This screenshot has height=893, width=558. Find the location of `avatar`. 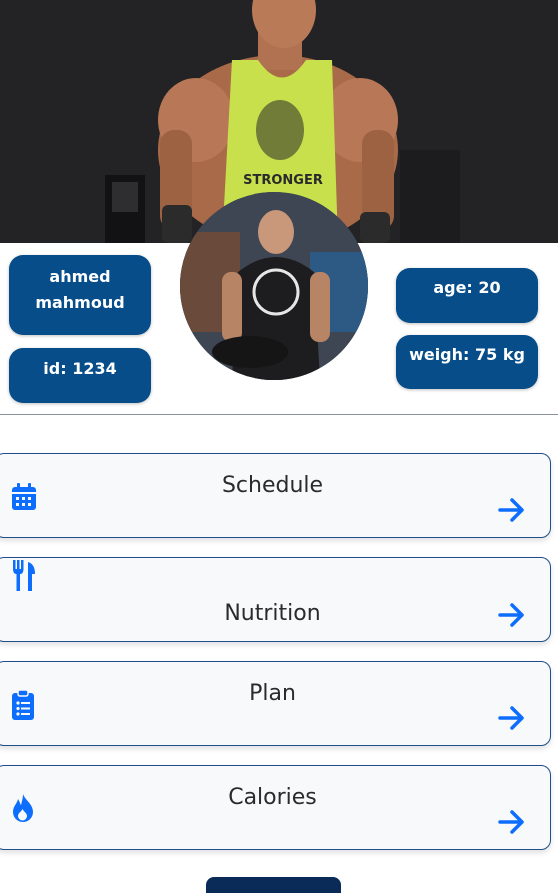

avatar is located at coordinates (274, 286).